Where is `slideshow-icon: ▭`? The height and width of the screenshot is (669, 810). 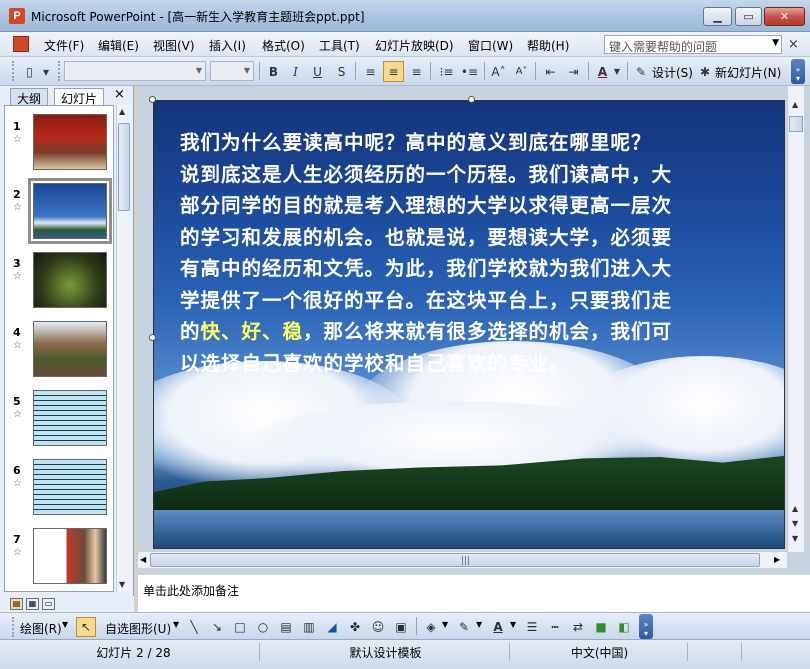 slideshow-icon: ▭ is located at coordinates (48, 604).